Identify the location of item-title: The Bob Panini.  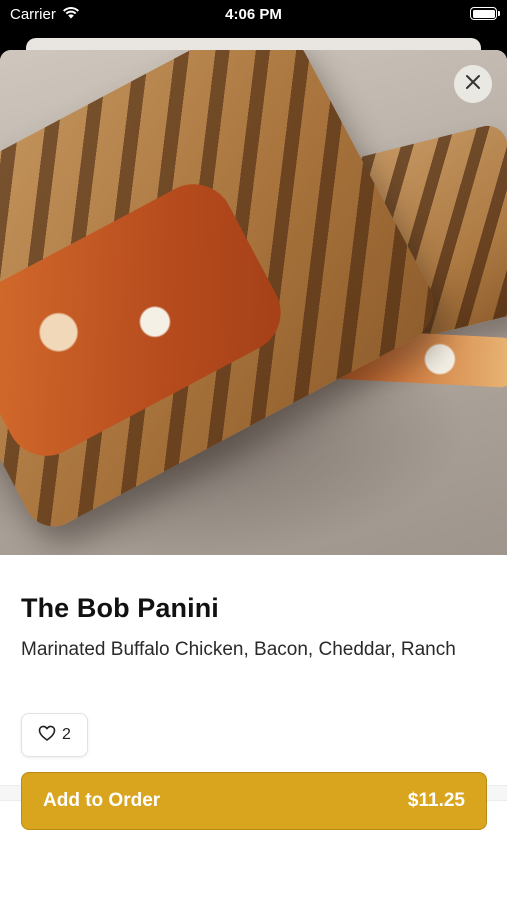
(120, 608).